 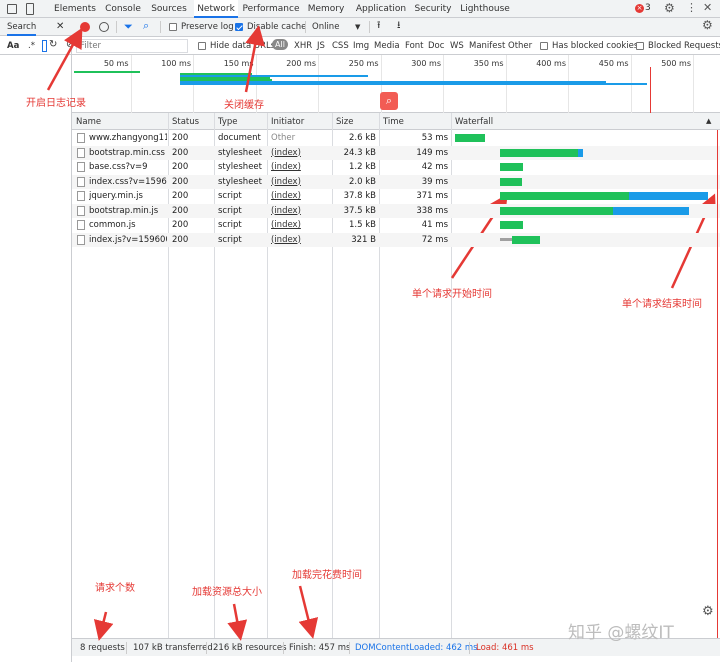 I want to click on annotation-record: 开启日志记录, so click(x=56, y=103).